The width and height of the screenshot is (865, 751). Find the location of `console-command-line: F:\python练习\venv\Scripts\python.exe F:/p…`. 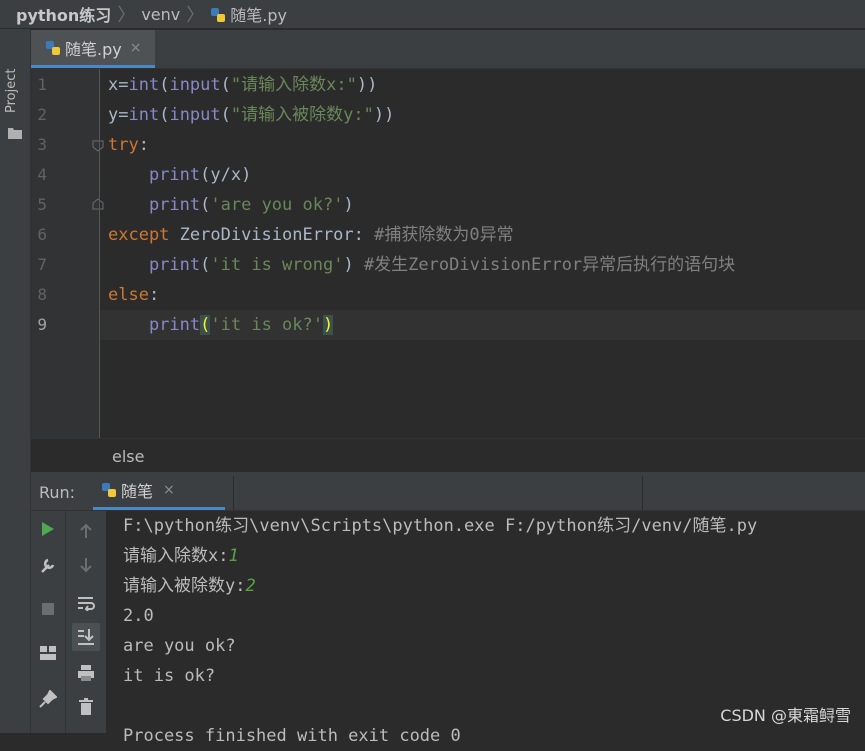

console-command-line: F:\python练习\venv\Scripts\python.exe F:/p… is located at coordinates (440, 526).